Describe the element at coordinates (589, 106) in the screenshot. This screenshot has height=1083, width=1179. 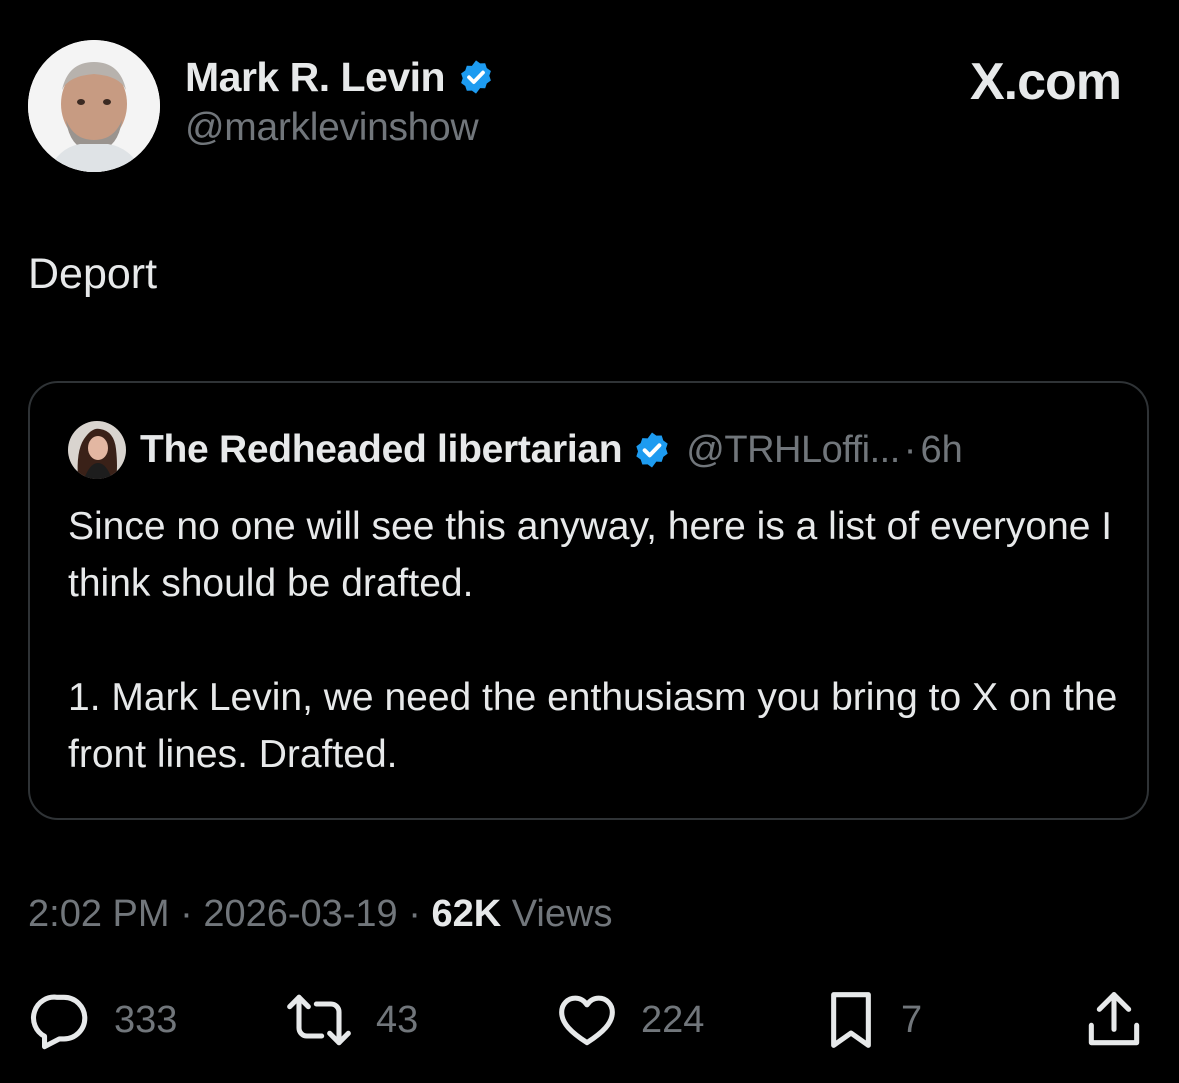
I see `post-header: Mark R. Levin @marklevinshow X.com` at that location.